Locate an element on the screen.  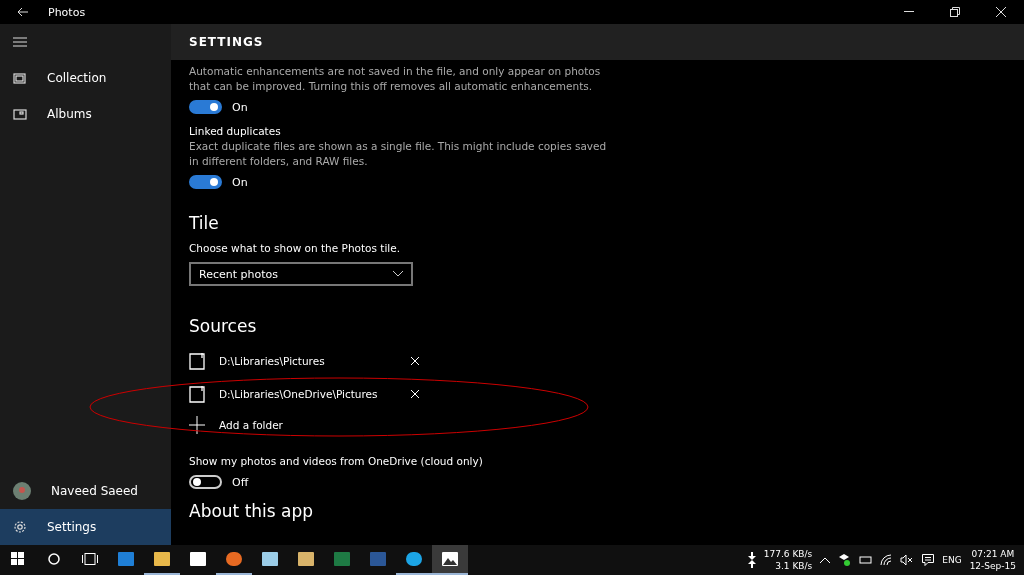
upload-arrow-icon is located at coordinates (751, 564).